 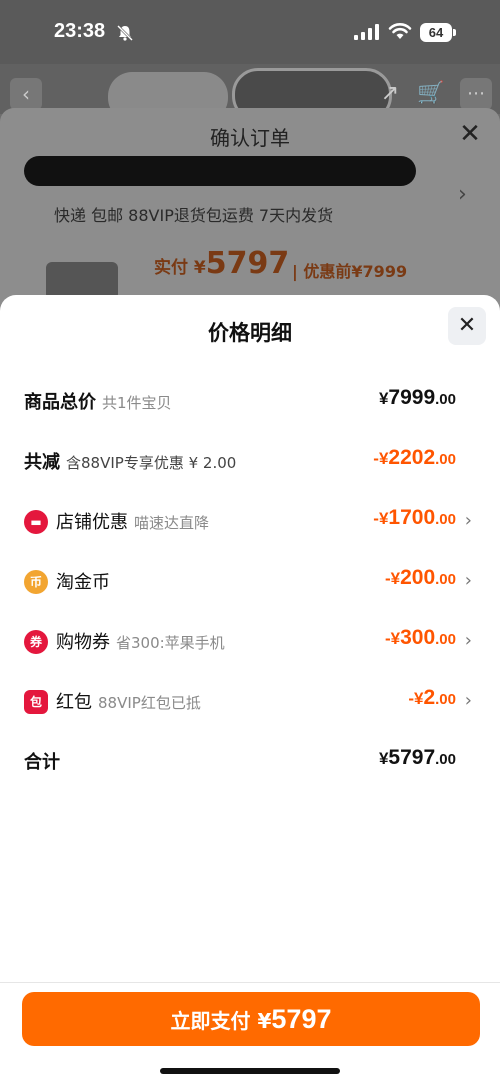 What do you see at coordinates (250, 138) in the screenshot?
I see `confirm-order-title: 确认订单` at bounding box center [250, 138].